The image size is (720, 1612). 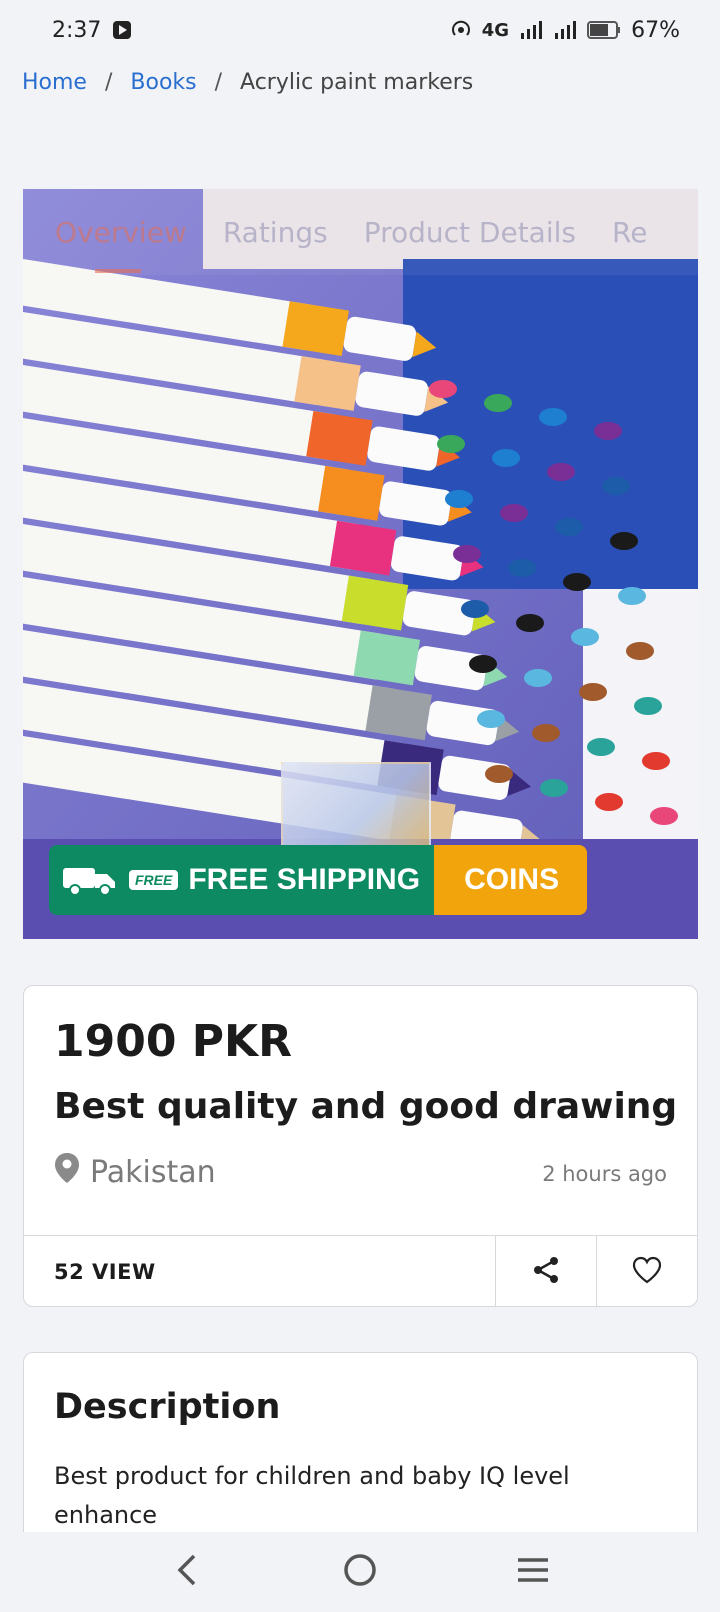 What do you see at coordinates (90, 880) in the screenshot?
I see `truck-icon` at bounding box center [90, 880].